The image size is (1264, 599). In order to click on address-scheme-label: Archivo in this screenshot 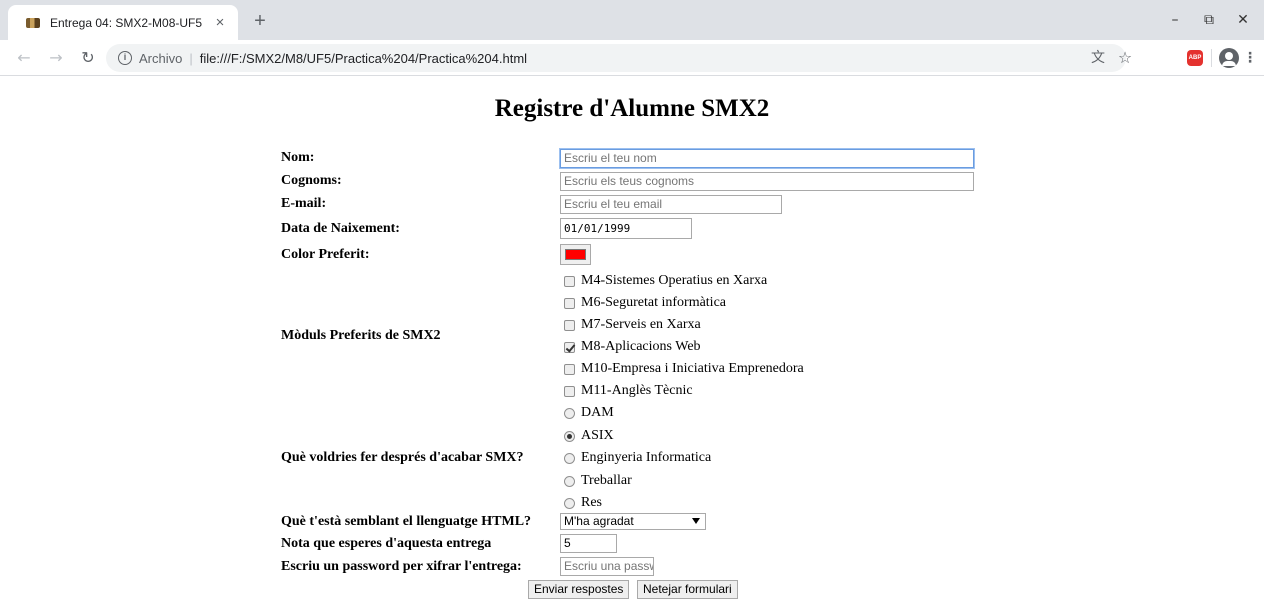, I will do `click(161, 58)`.